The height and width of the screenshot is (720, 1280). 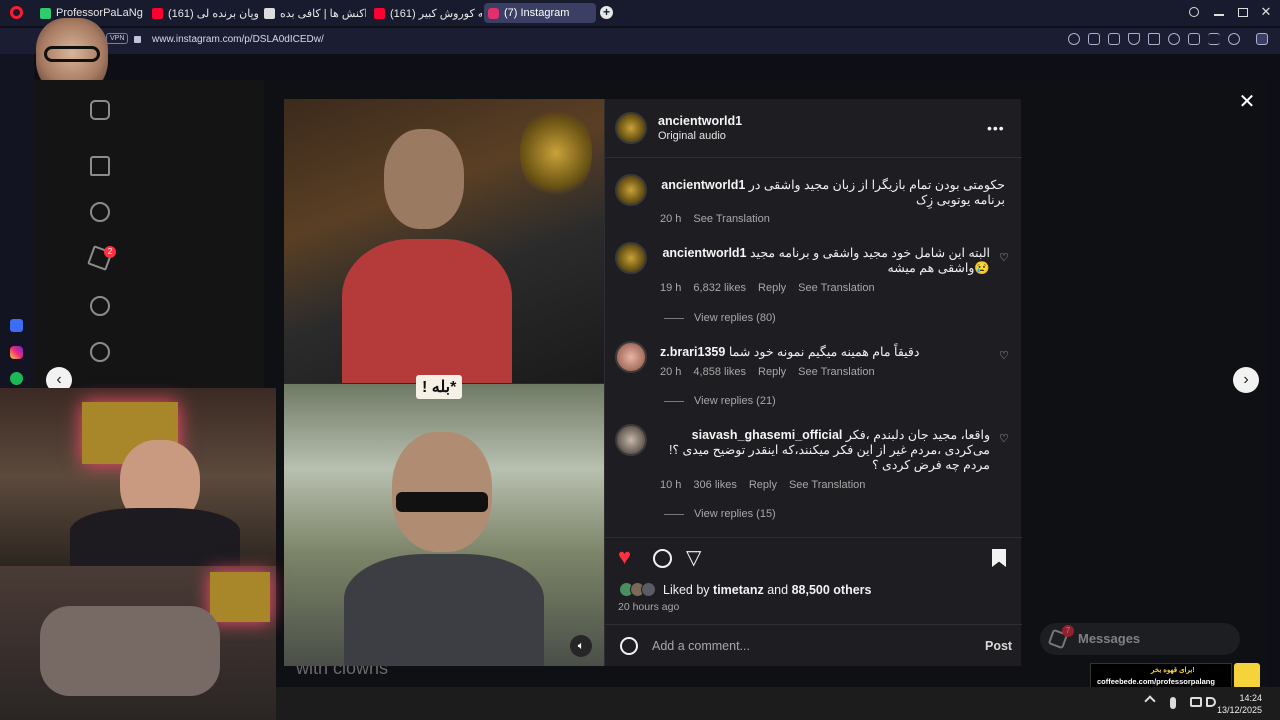 What do you see at coordinates (1244, 698) in the screenshot?
I see `clock-time: 14:24` at bounding box center [1244, 698].